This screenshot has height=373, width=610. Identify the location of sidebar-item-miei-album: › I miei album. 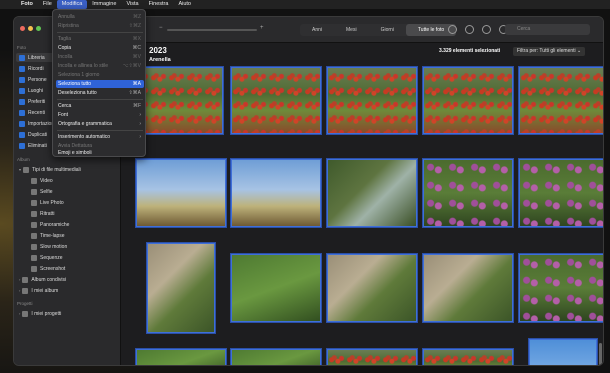
(66, 290).